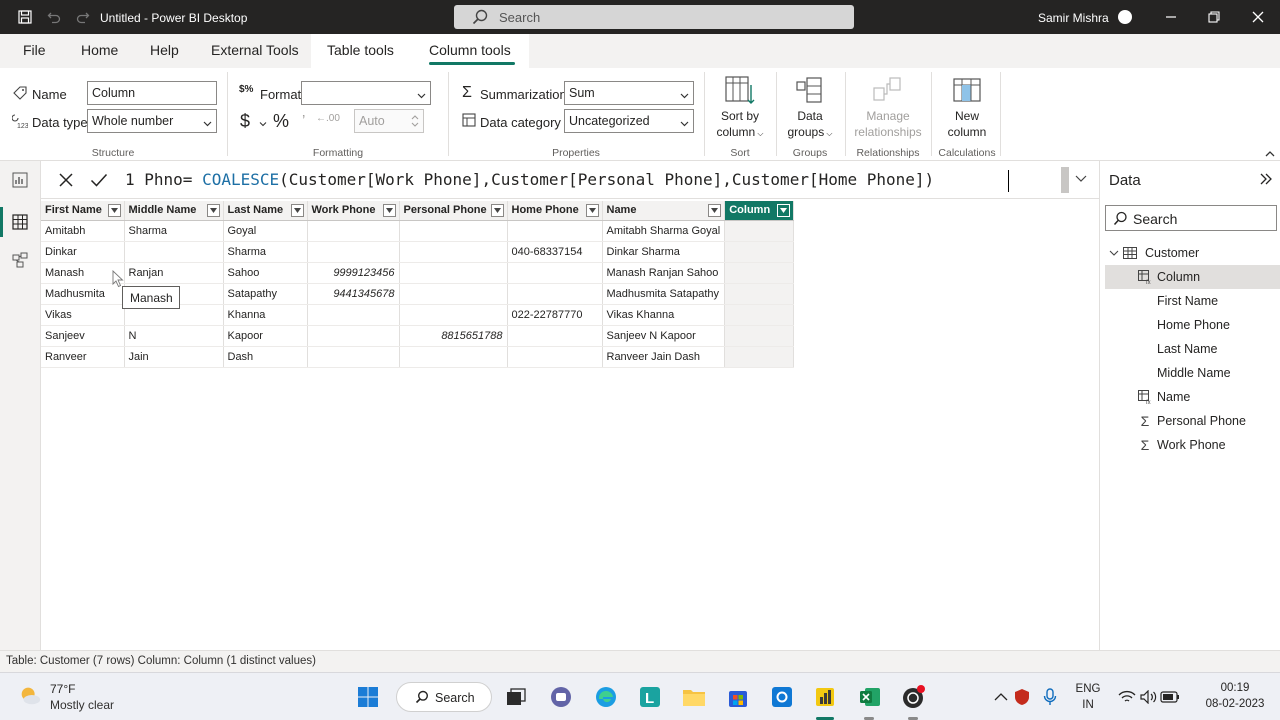 Image resolution: width=1280 pixels, height=720 pixels. Describe the element at coordinates (825, 697) in the screenshot. I see `power-bi-icon` at that location.